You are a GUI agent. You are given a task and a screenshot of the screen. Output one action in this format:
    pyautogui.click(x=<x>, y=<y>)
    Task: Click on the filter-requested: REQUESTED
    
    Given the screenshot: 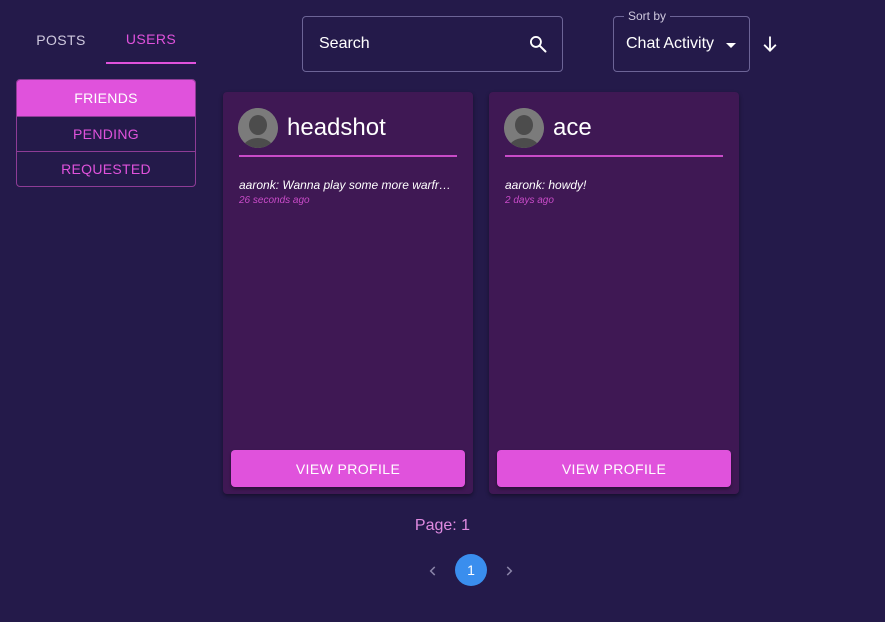 What is the action you would take?
    pyautogui.click(x=106, y=168)
    